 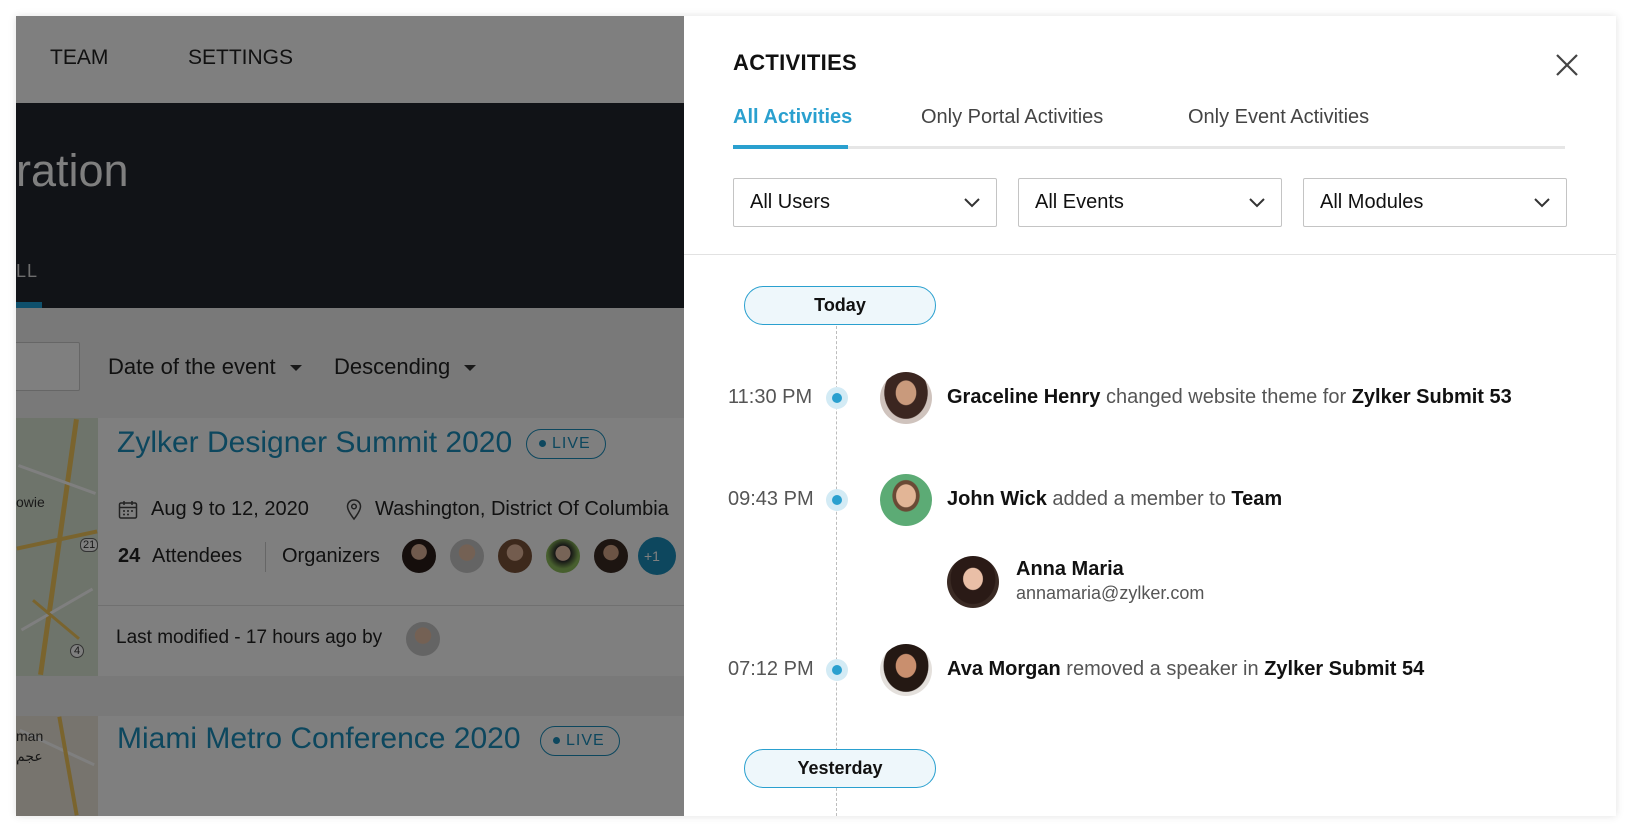 What do you see at coordinates (865, 202) in the screenshot?
I see `users-filter-dropdown: All Users` at bounding box center [865, 202].